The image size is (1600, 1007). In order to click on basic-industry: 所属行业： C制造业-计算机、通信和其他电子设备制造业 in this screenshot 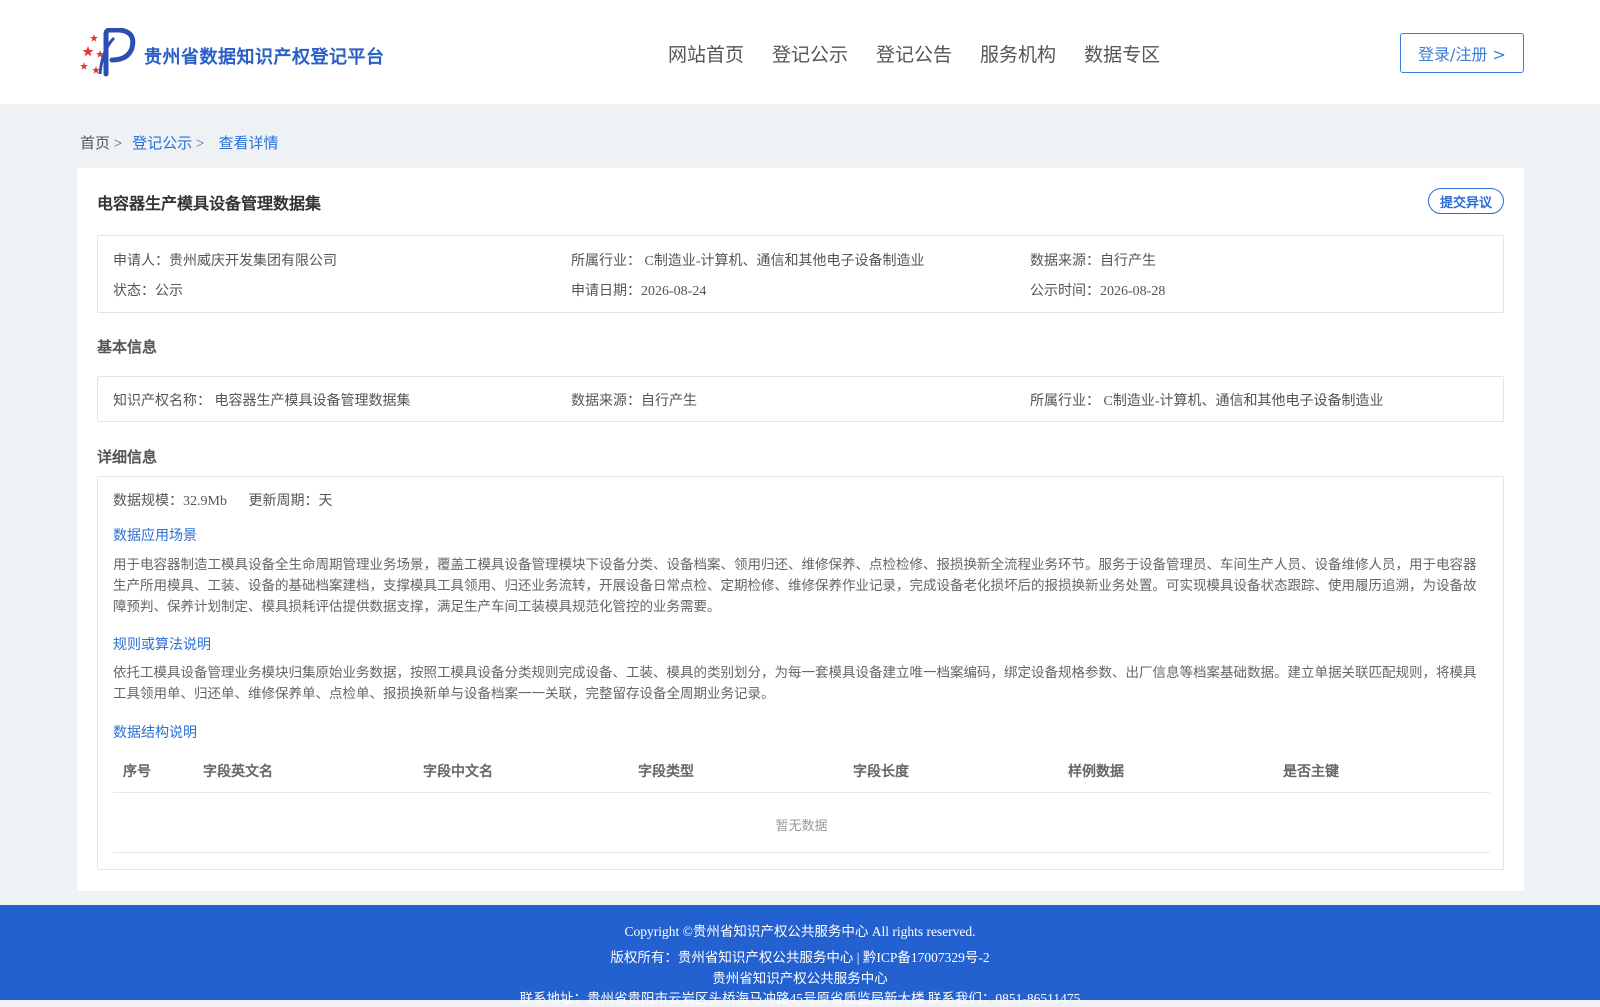, I will do `click(1207, 401)`.